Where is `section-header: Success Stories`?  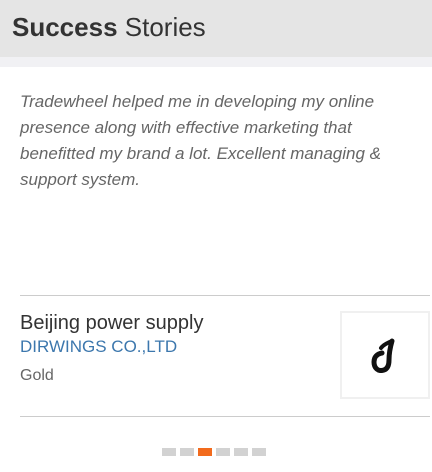
section-header: Success Stories is located at coordinates (216, 28).